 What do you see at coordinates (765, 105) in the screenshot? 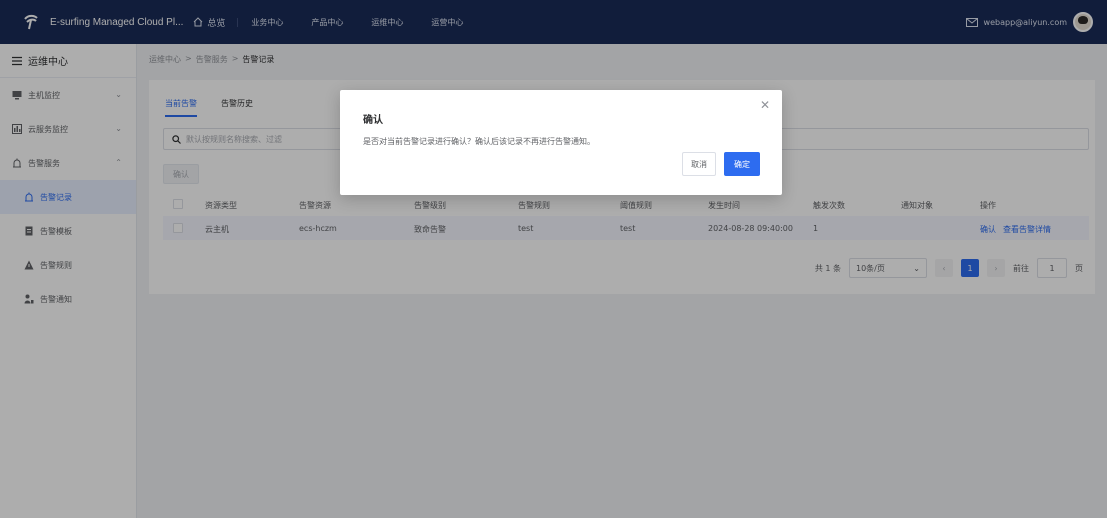
I see `close-icon: ✕` at bounding box center [765, 105].